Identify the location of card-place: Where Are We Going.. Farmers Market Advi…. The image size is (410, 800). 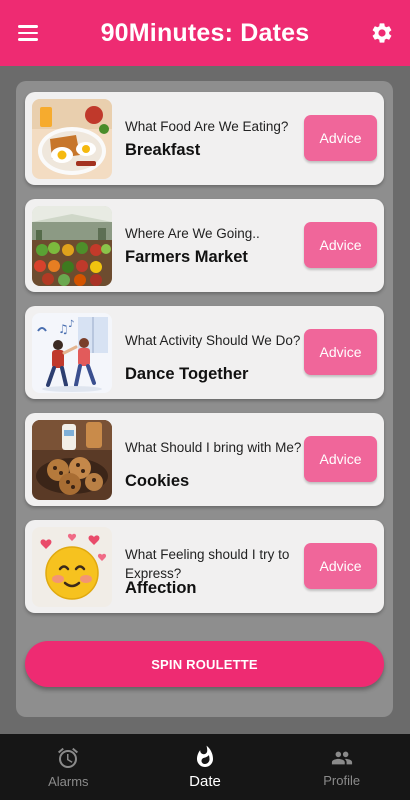
(204, 245).